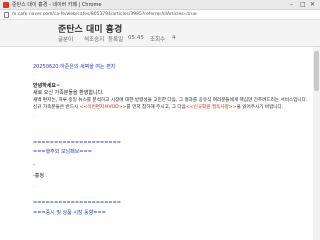 The image size is (320, 240). Describe the element at coordinates (90, 30) in the screenshot. I see `article-title: 준탄스 대미 흉경` at that location.